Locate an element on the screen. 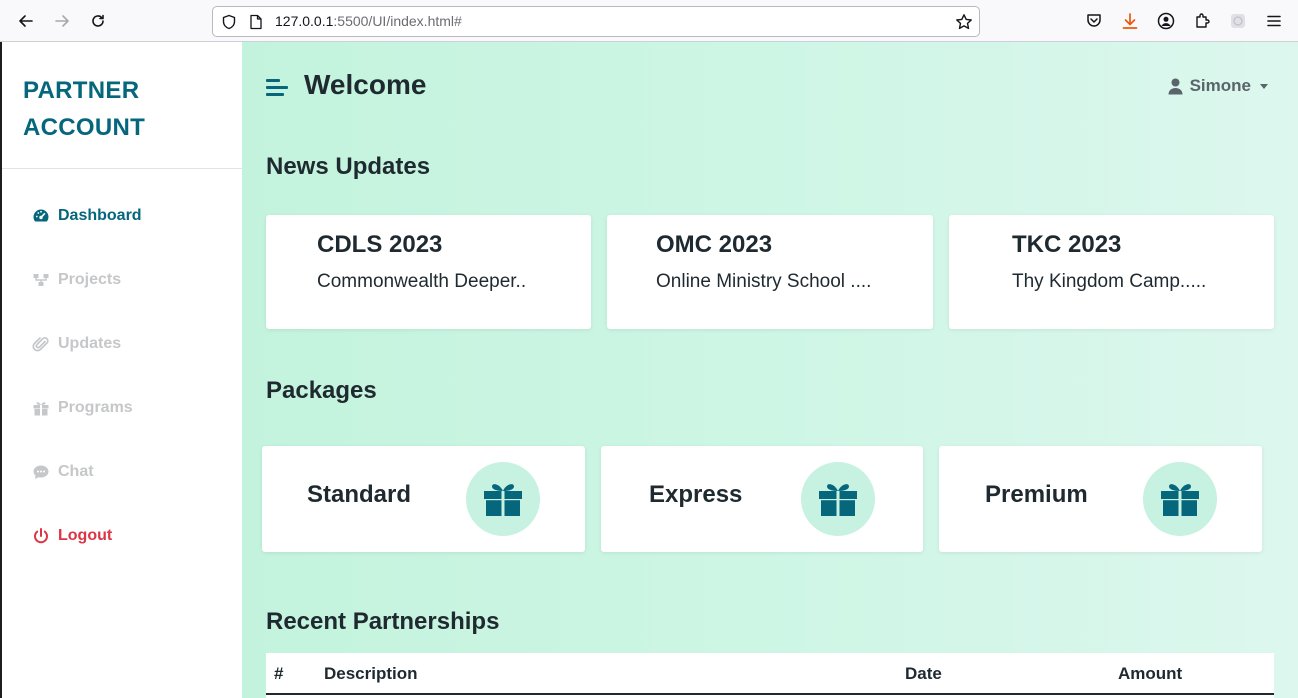 The height and width of the screenshot is (698, 1298). news-card: CDLS 2023 Commonwealth Deeper.. is located at coordinates (428, 272).